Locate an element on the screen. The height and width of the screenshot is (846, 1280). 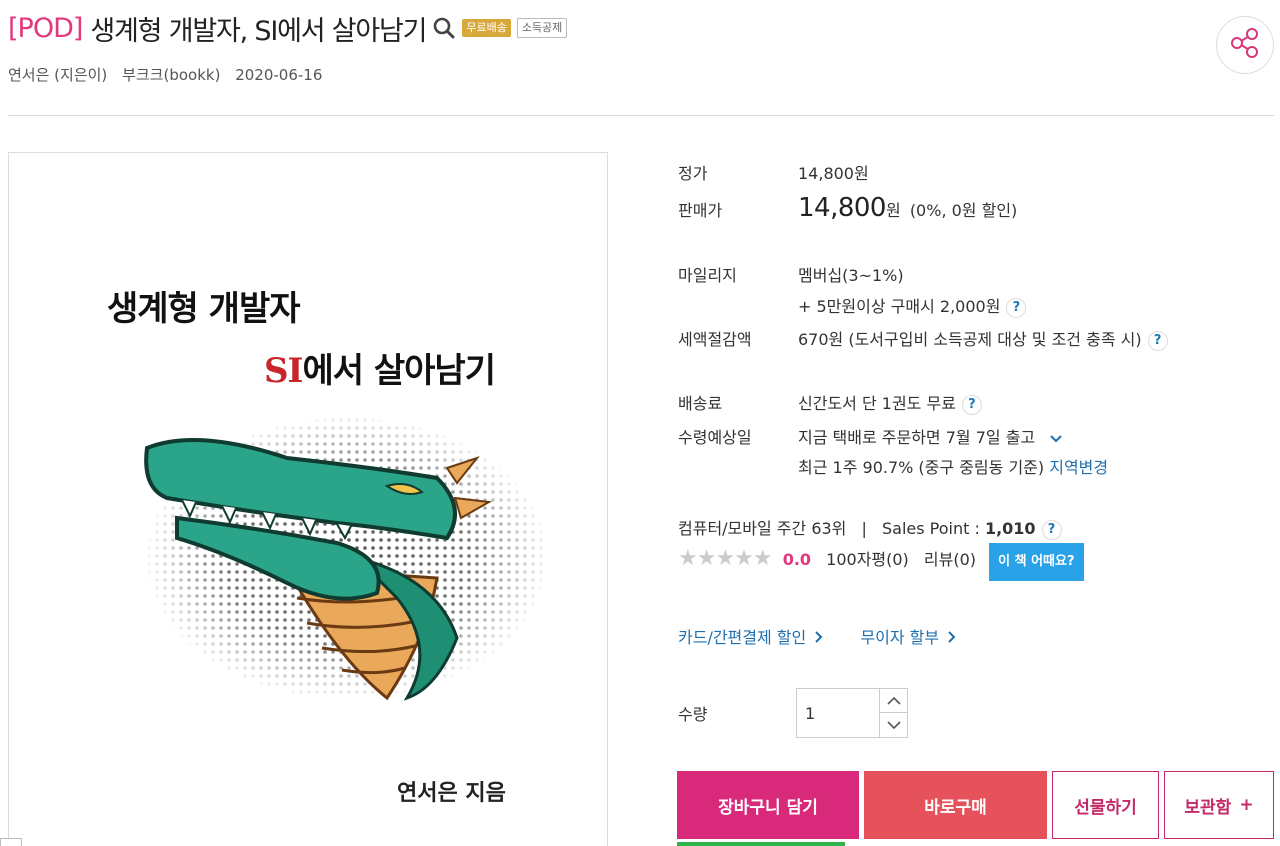
shipping-value: 신간도서 단 1권도 무료 is located at coordinates (877, 403).